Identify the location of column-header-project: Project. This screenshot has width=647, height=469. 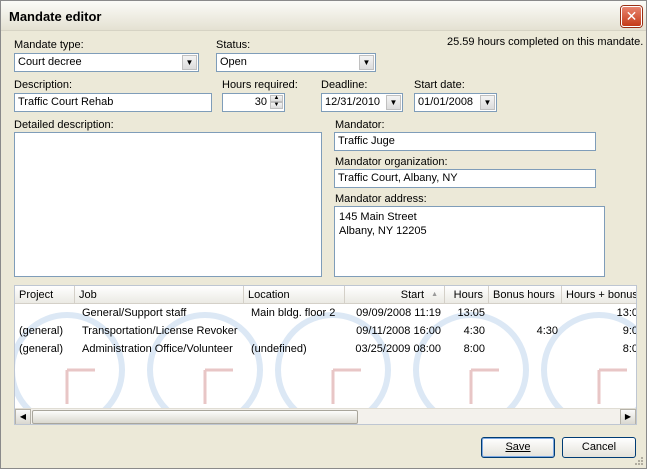
(45, 295).